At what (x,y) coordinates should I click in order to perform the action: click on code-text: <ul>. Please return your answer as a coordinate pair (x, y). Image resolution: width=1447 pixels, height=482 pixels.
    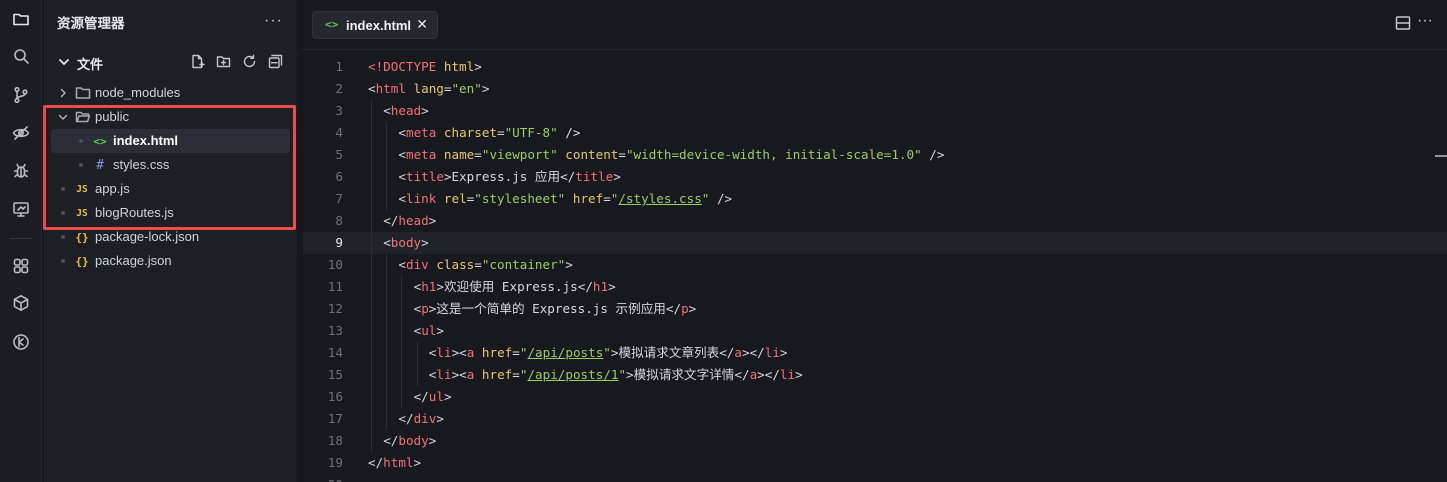
    Looking at the image, I should click on (429, 331).